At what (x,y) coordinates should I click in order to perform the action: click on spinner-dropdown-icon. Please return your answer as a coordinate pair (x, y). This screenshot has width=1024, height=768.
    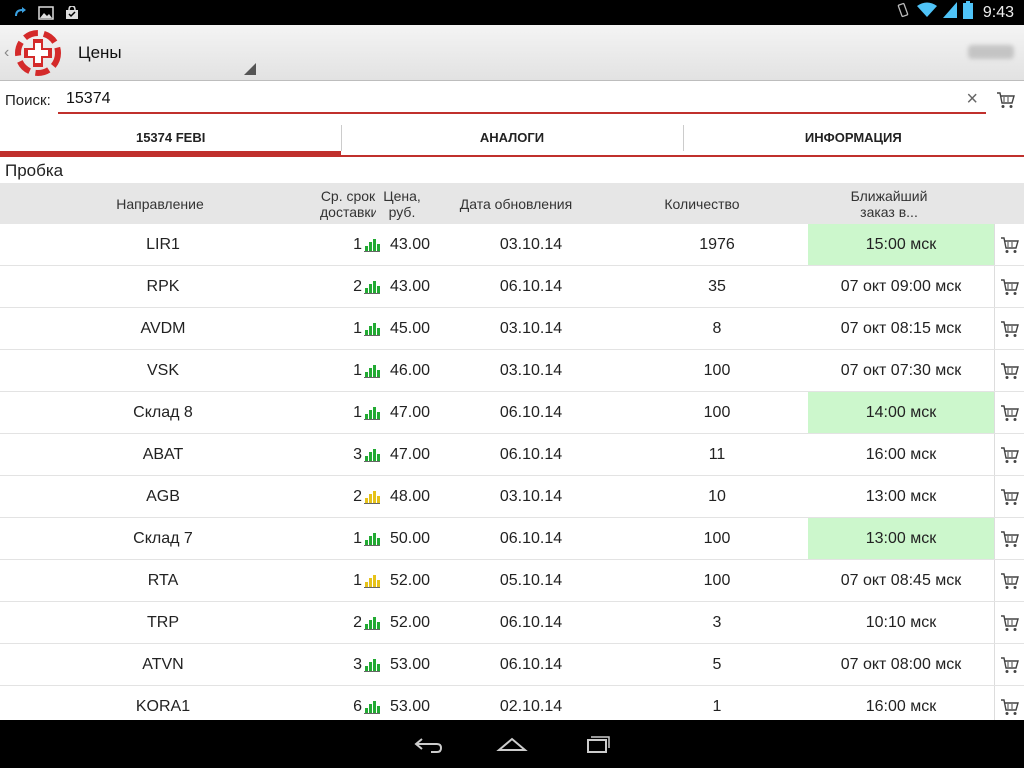
    Looking at the image, I should click on (250, 69).